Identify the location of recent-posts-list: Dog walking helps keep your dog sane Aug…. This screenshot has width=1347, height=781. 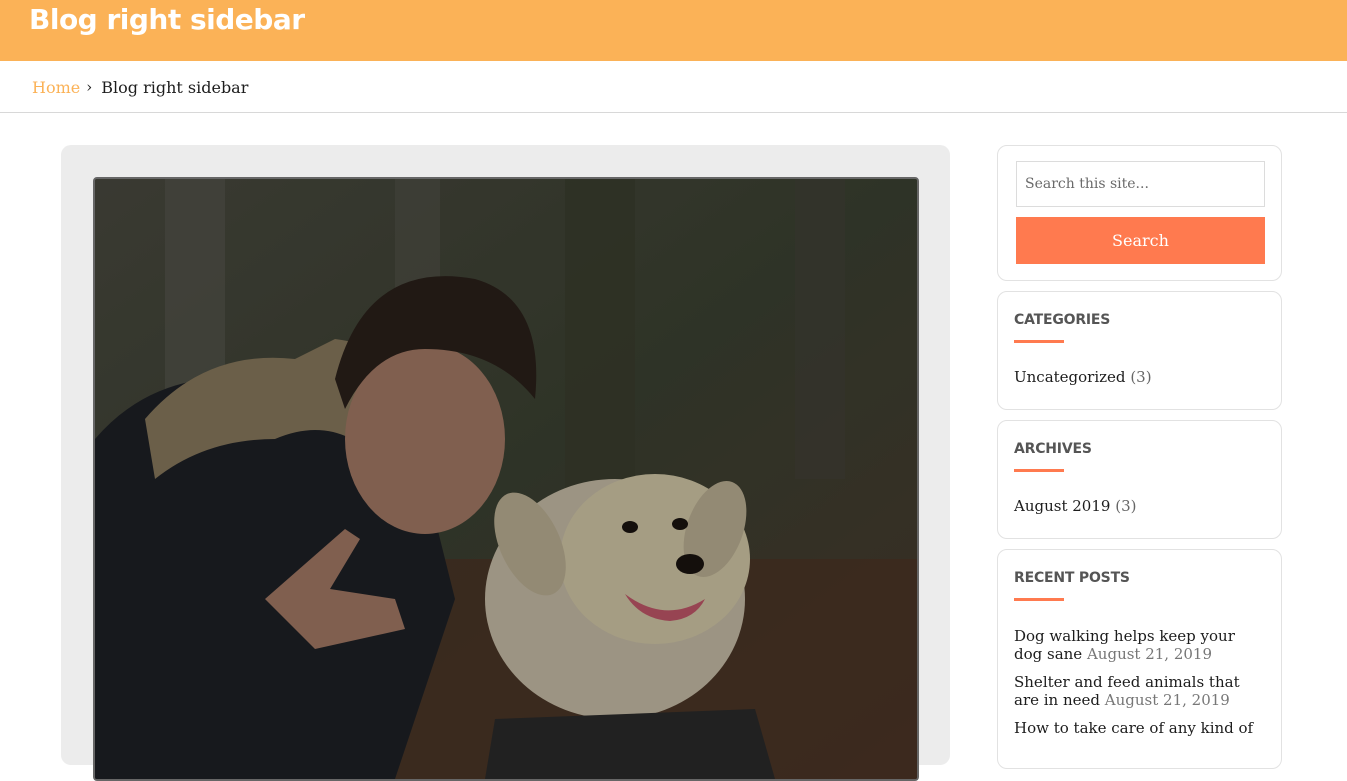
(1139, 687).